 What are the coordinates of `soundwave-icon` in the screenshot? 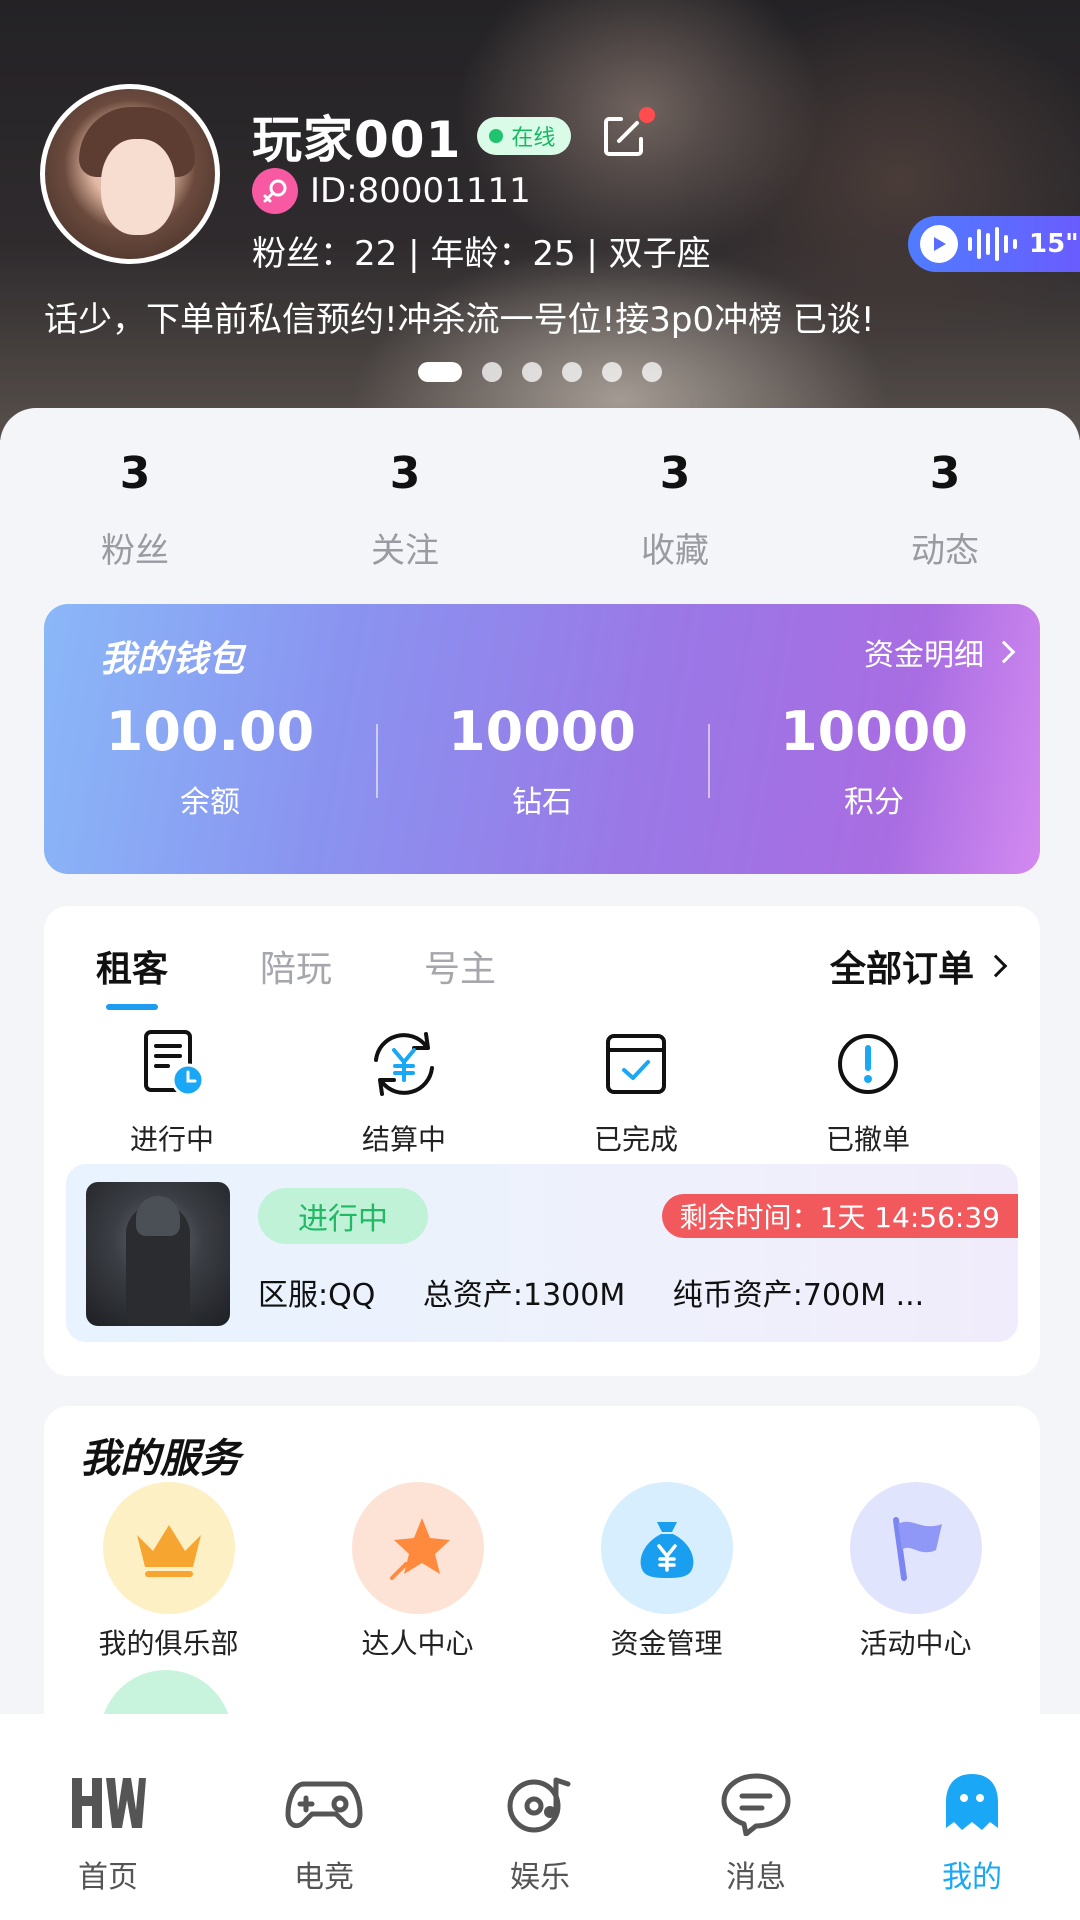 It's located at (992, 244).